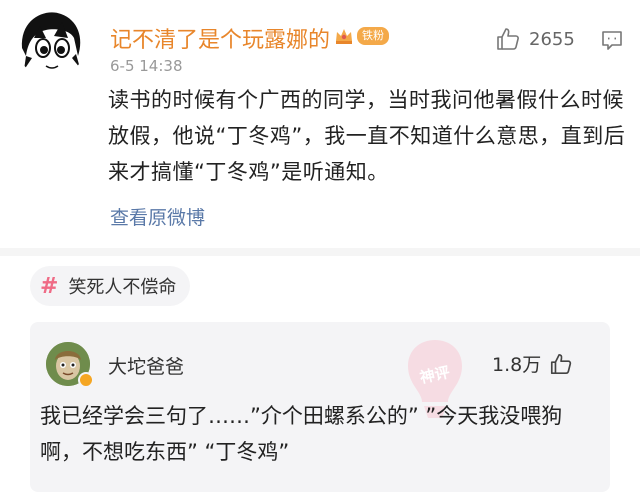  Describe the element at coordinates (552, 39) in the screenshot. I see `post-like-count: 2655` at that location.